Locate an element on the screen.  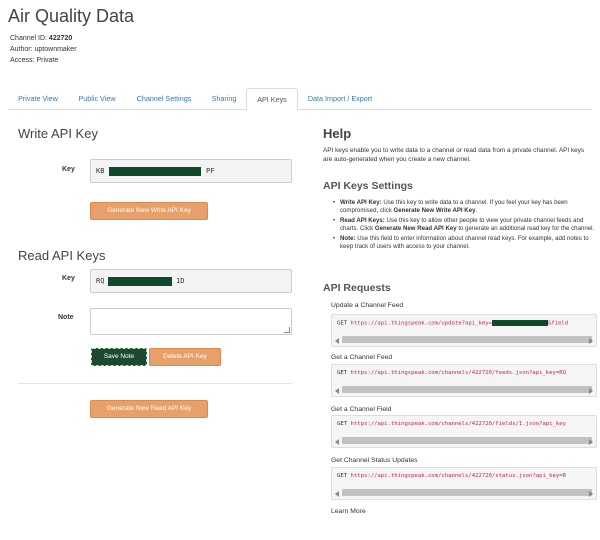
api-keys-settings-heading: API Keys Settings is located at coordinates (368, 186).